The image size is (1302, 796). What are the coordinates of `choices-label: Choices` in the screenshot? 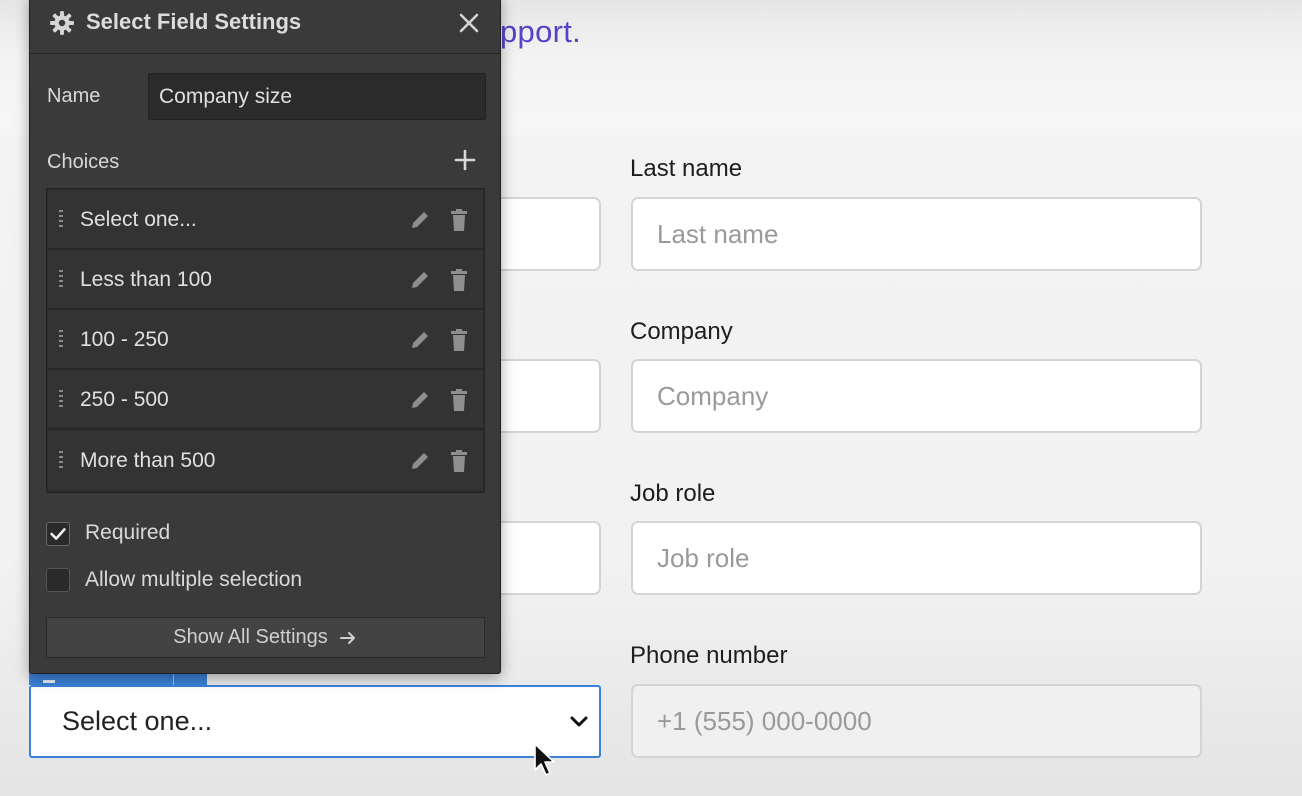 It's located at (83, 162).